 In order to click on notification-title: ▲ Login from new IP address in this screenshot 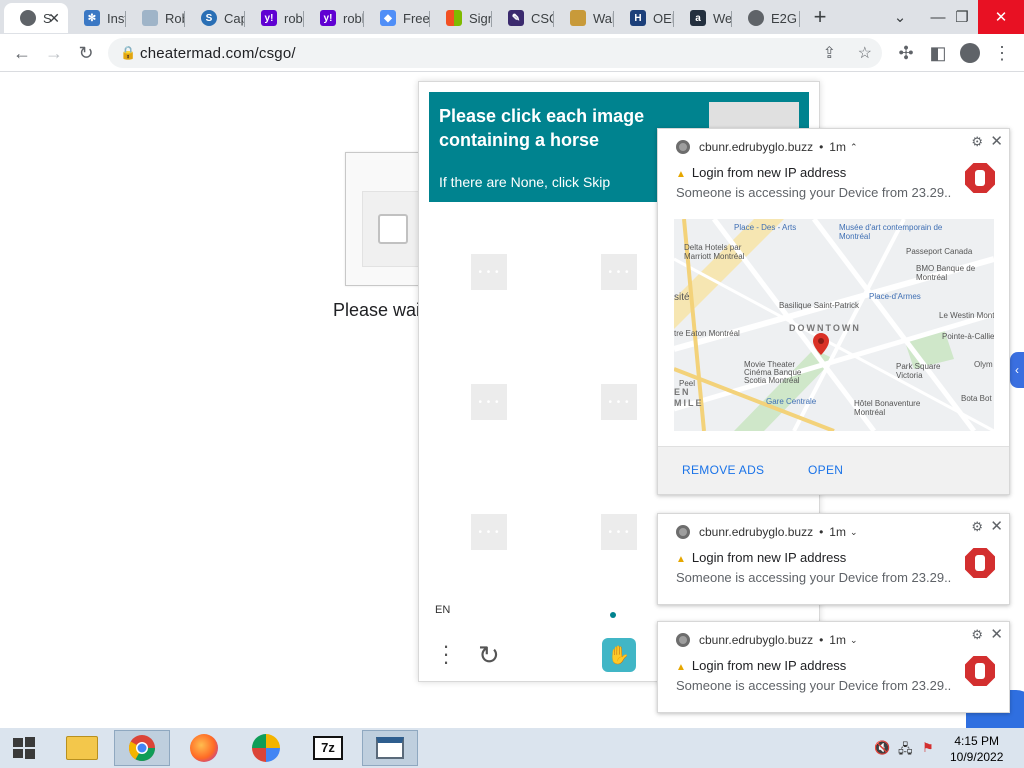, I will do `click(761, 665)`.